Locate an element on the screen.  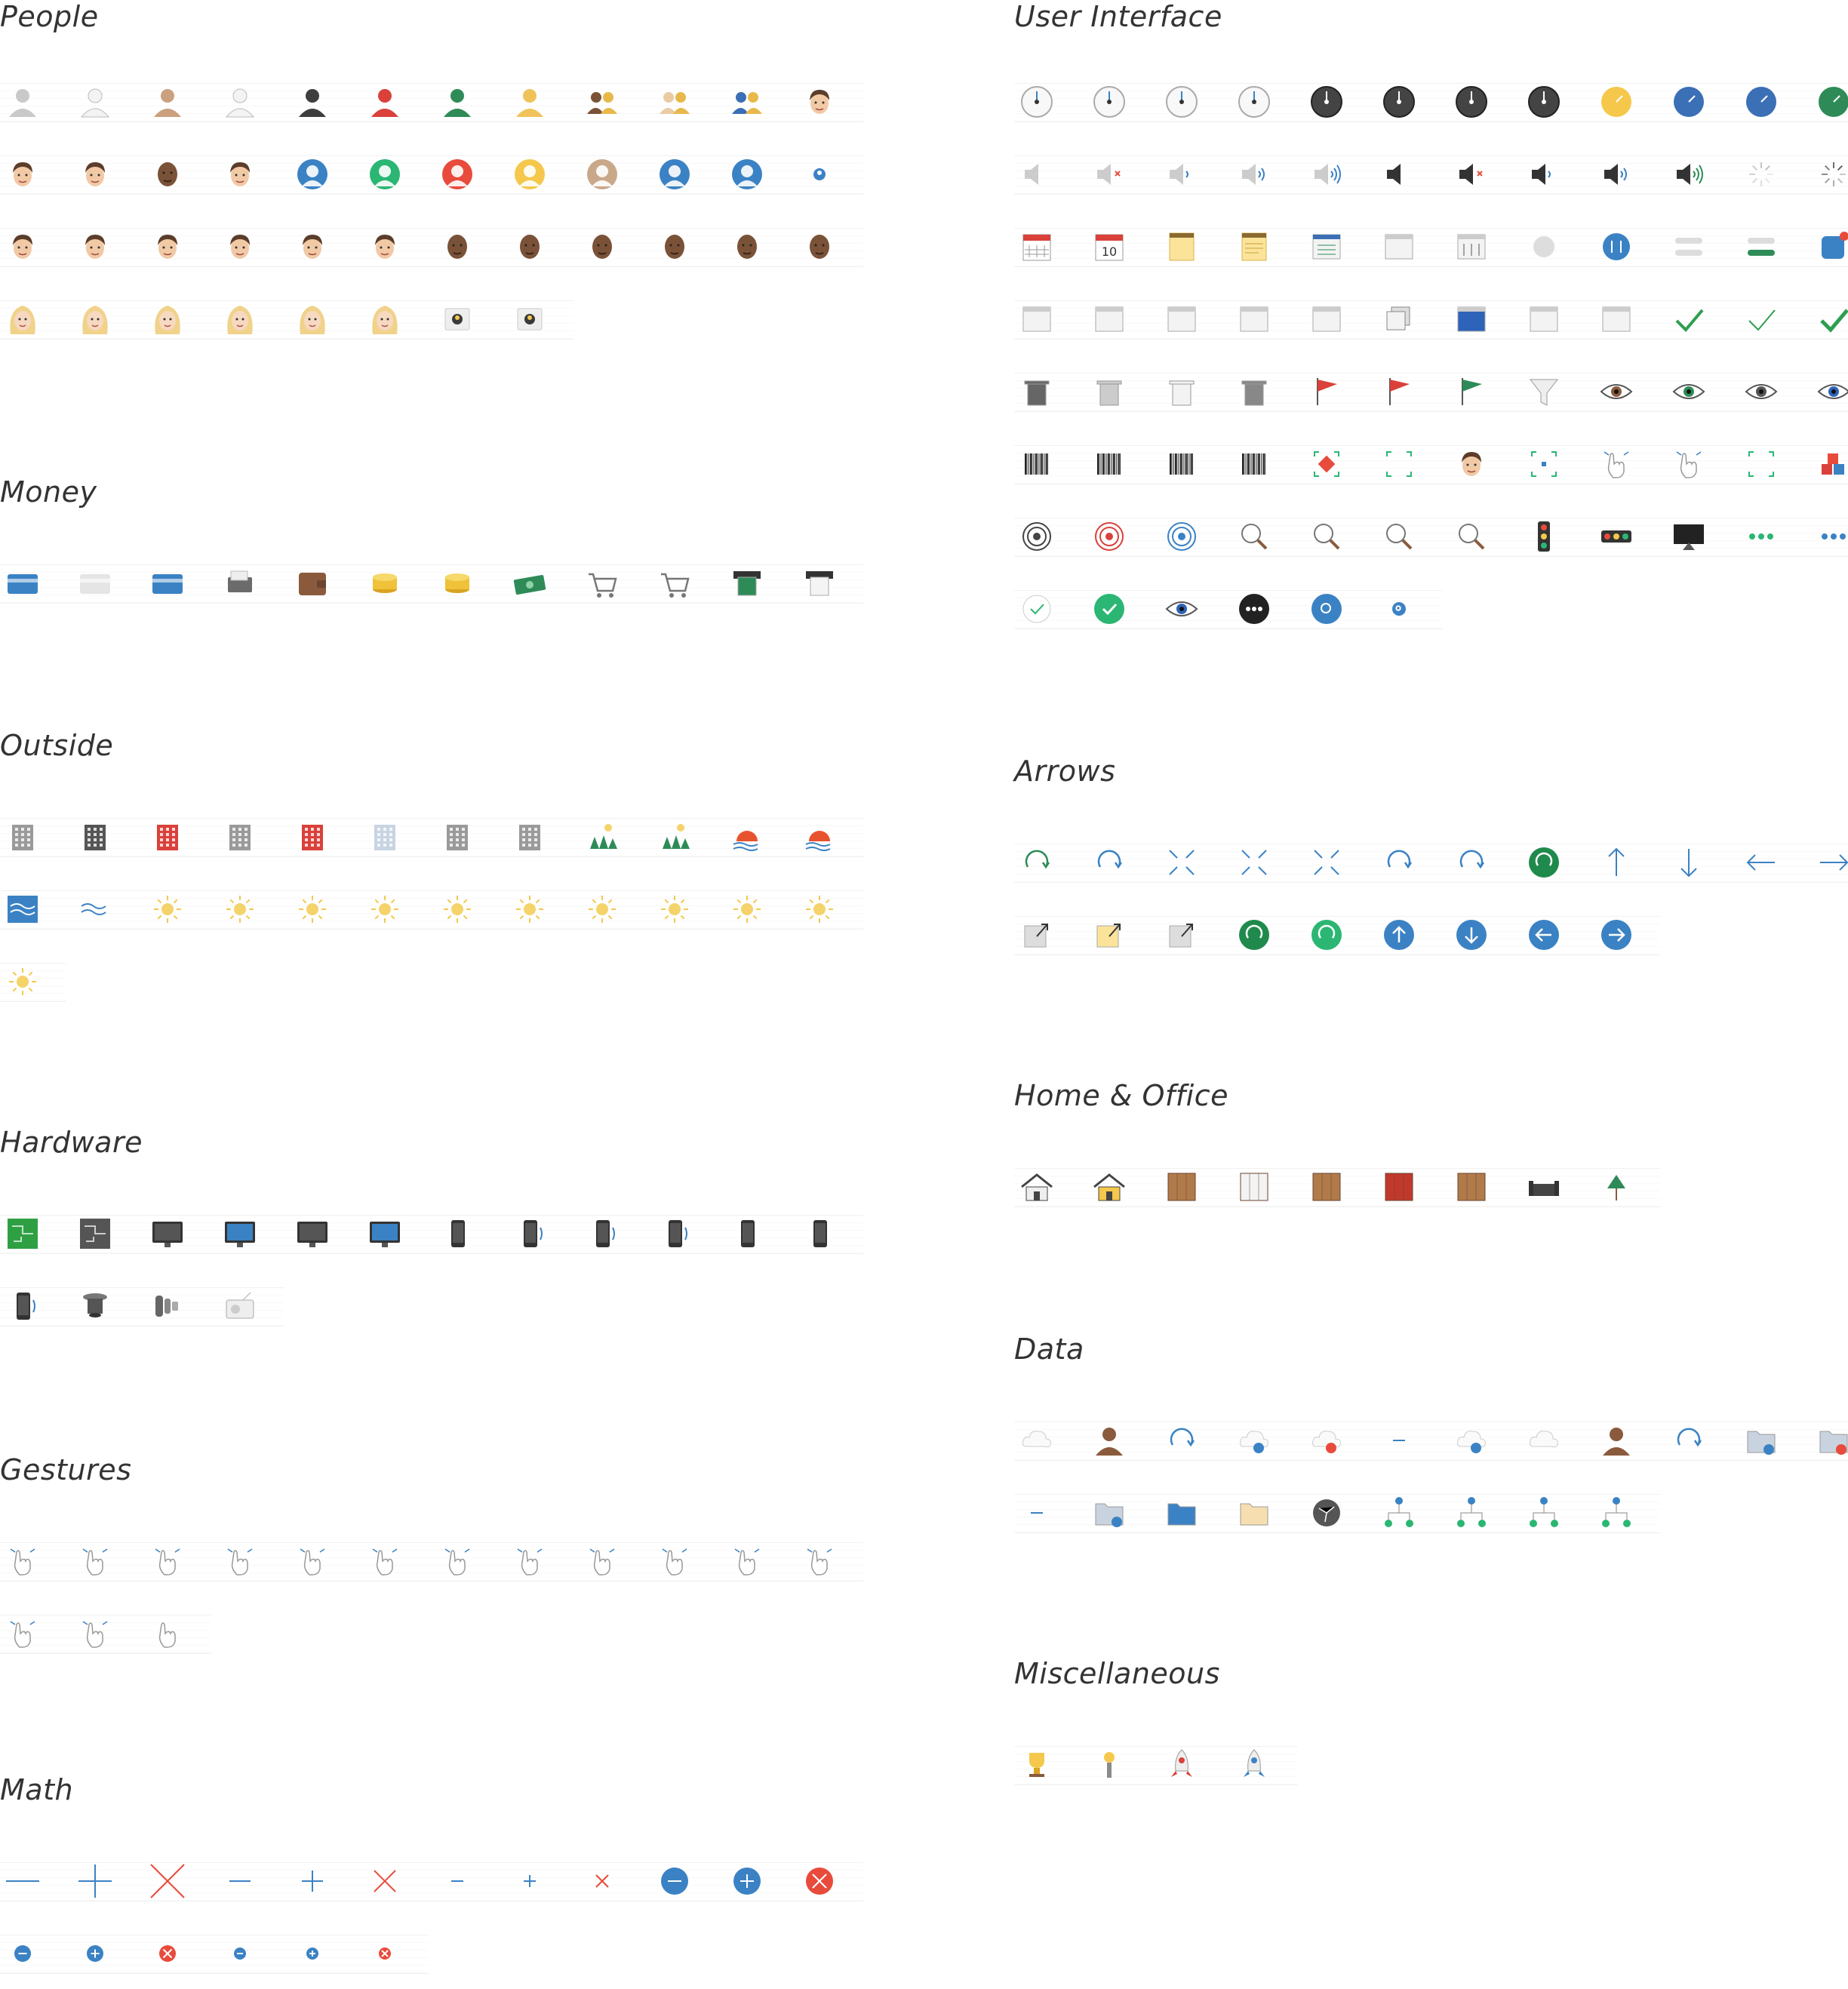
qr-scan-icon is located at coordinates (1181, 464).